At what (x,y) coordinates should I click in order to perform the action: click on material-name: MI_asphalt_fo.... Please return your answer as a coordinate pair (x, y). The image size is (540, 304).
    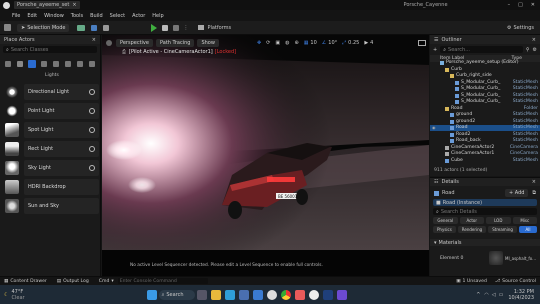
    Looking at the image, I should click on (520, 258).